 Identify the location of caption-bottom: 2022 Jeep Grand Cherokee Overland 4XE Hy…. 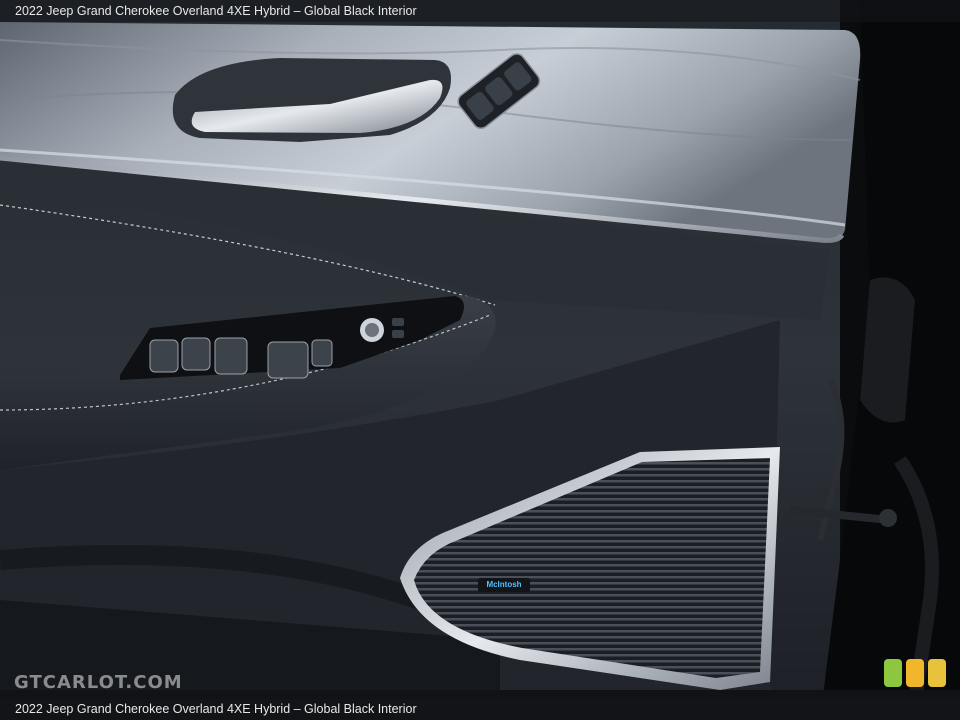
(480, 709).